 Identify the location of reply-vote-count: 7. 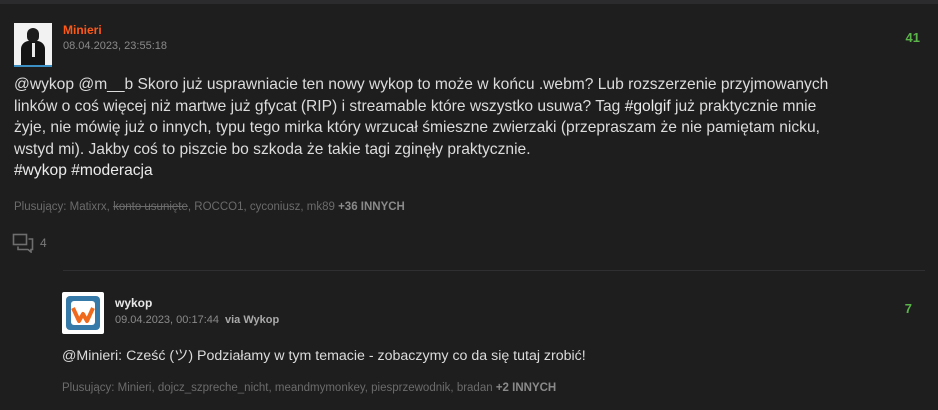
(908, 308).